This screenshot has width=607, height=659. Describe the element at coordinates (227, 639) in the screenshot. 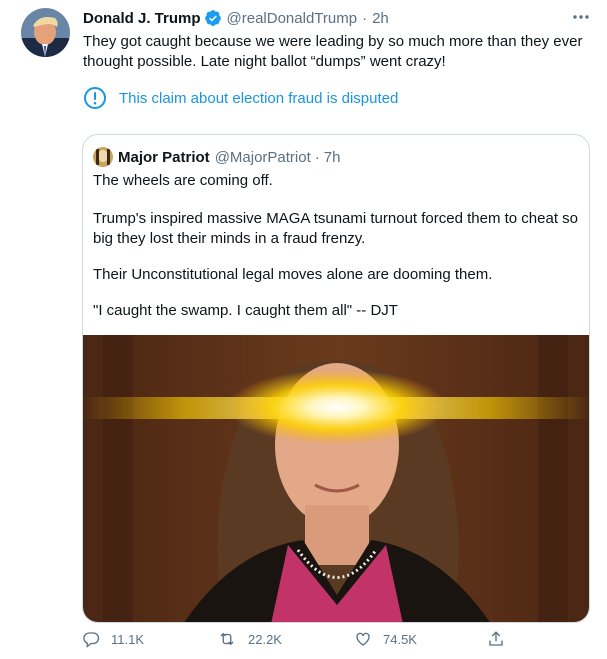

I see `retweet-icon` at that location.